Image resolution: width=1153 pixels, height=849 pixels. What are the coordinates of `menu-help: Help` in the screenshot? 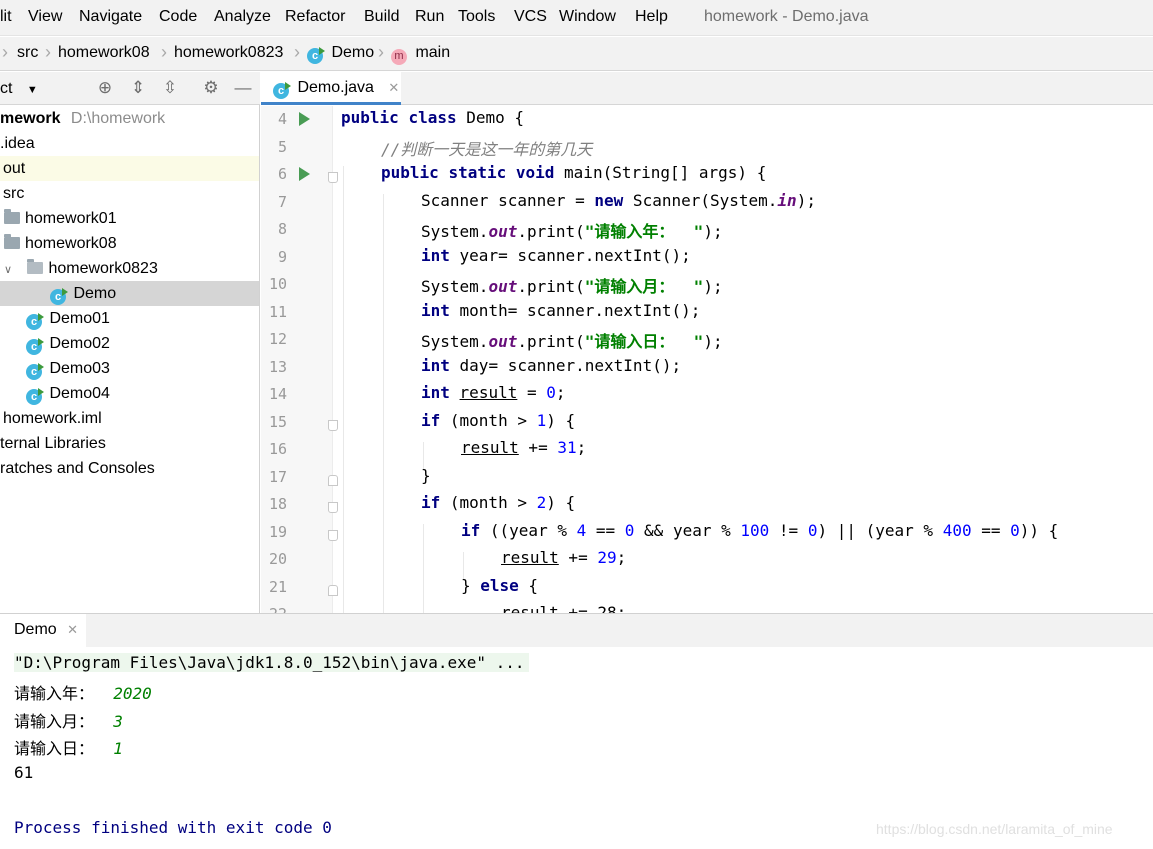 It's located at (651, 17).